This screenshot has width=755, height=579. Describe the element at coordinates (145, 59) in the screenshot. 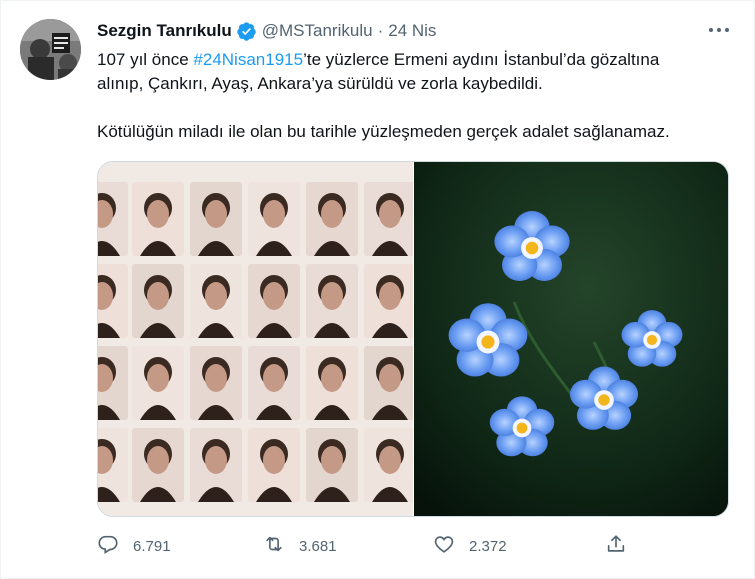

I see `text-segment: 107 yıl önce` at that location.